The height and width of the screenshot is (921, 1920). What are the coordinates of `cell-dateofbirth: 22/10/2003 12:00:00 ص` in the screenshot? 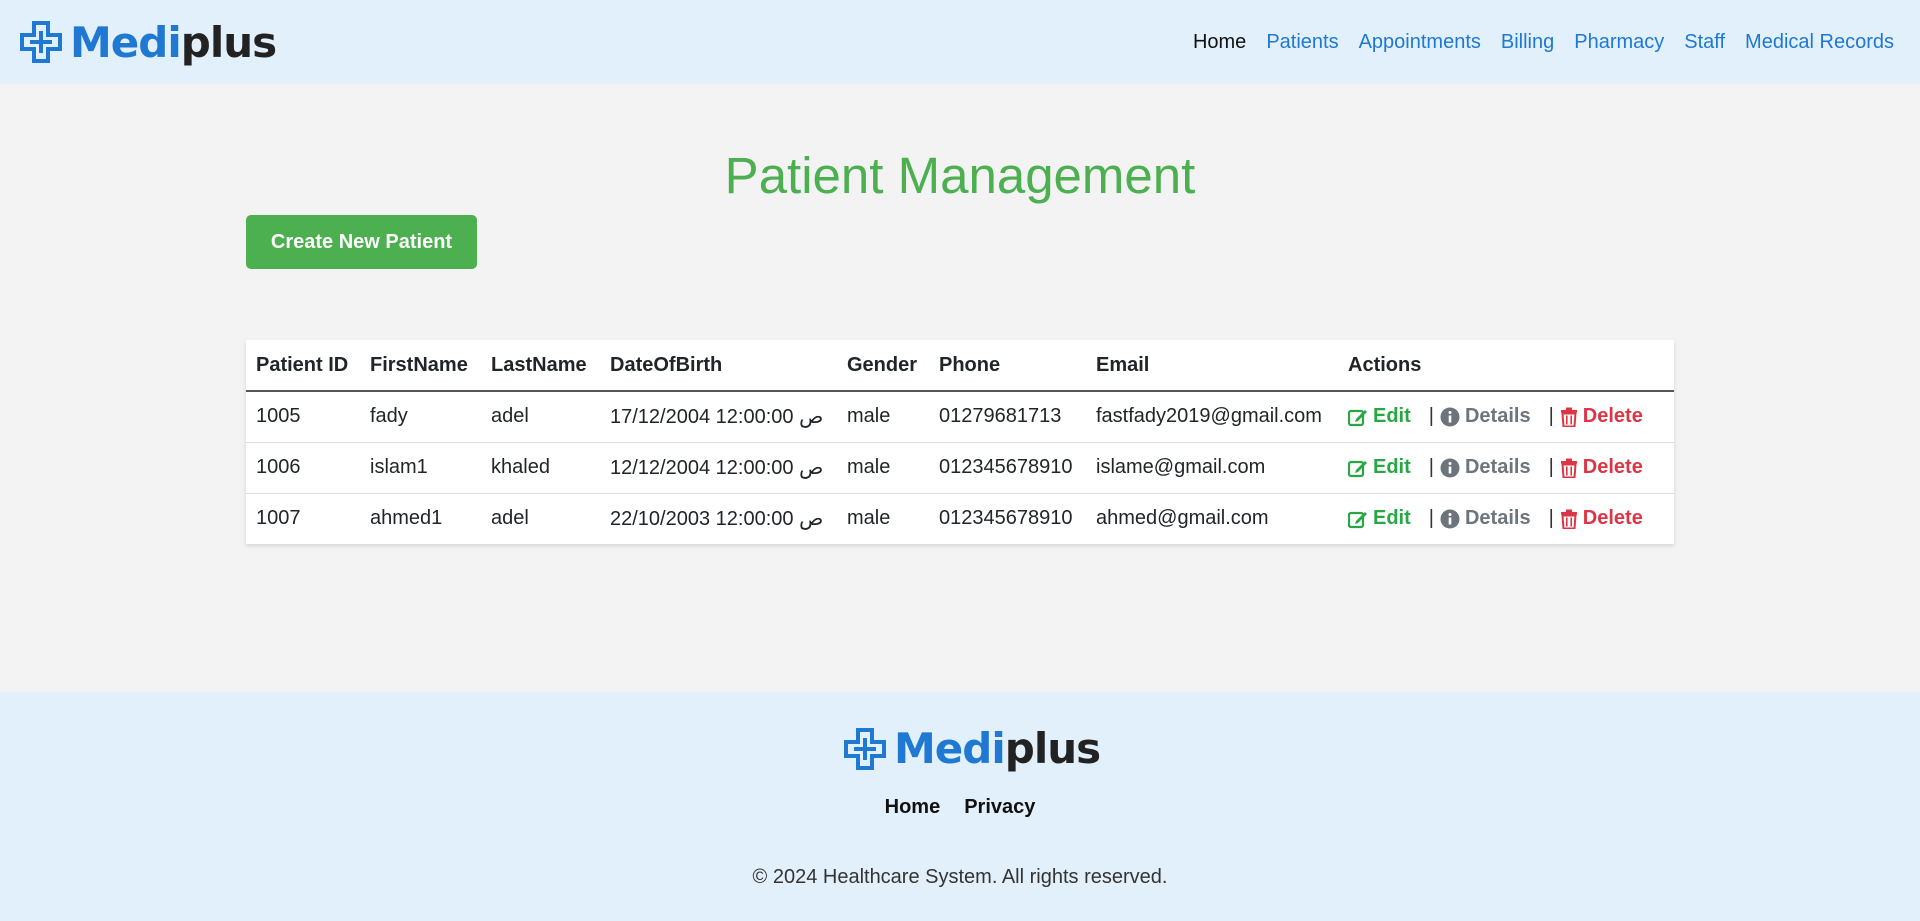 It's located at (717, 519).